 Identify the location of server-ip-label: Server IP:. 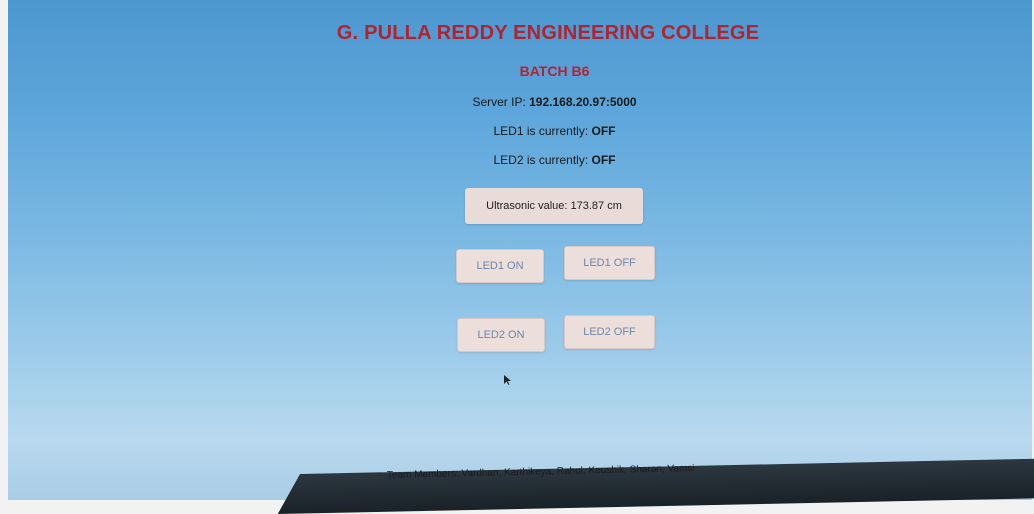
(501, 102).